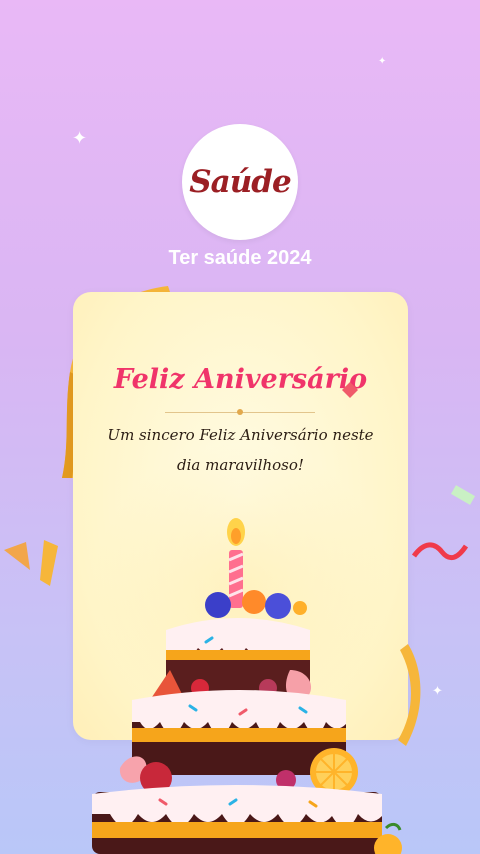  Describe the element at coordinates (240, 258) in the screenshot. I see `header-subtitle: Ter saúde 2024` at that location.